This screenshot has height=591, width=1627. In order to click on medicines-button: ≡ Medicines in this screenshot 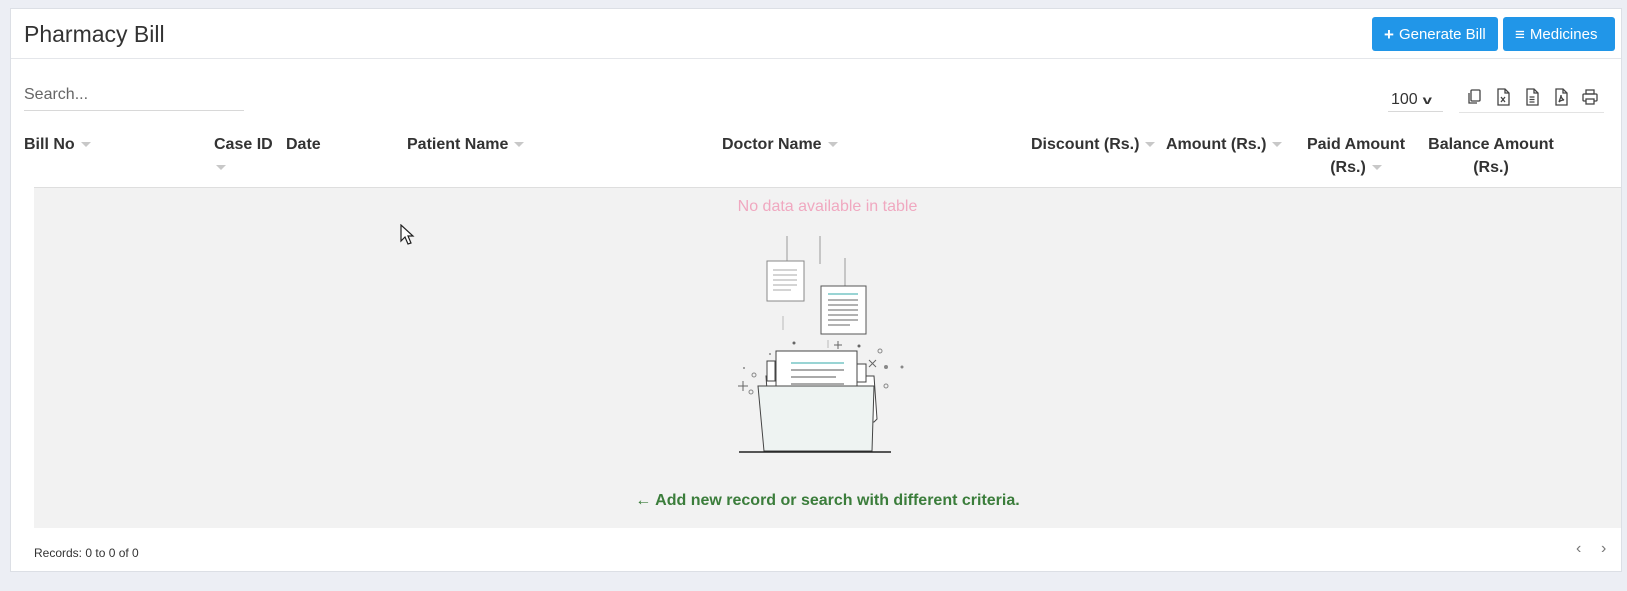, I will do `click(1559, 34)`.